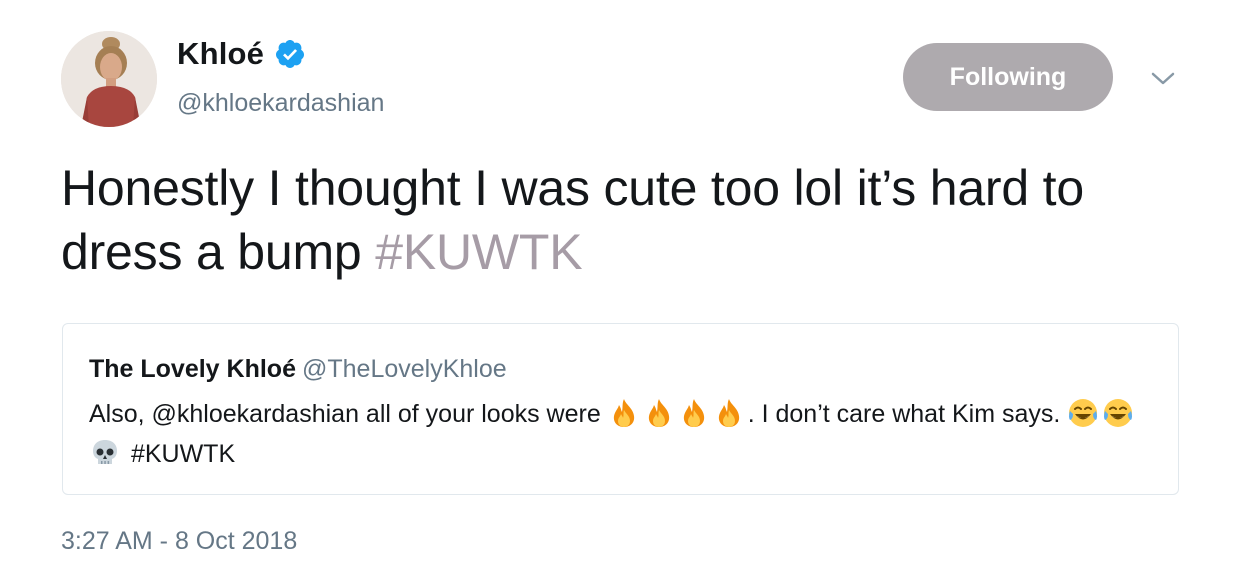 This screenshot has height=574, width=1250. Describe the element at coordinates (280, 103) in the screenshot. I see `author-handle: @khloekardashian` at that location.